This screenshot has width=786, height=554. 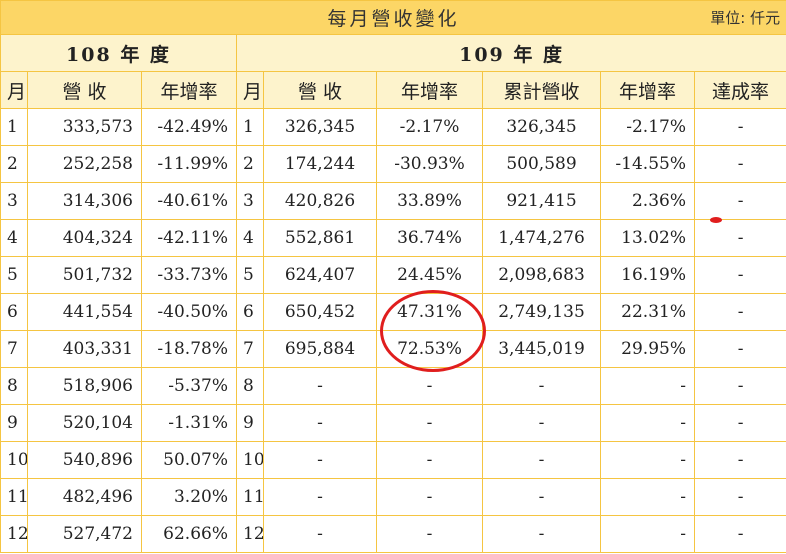 I want to click on yoy-109-cell: -2.17%, so click(x=429, y=127).